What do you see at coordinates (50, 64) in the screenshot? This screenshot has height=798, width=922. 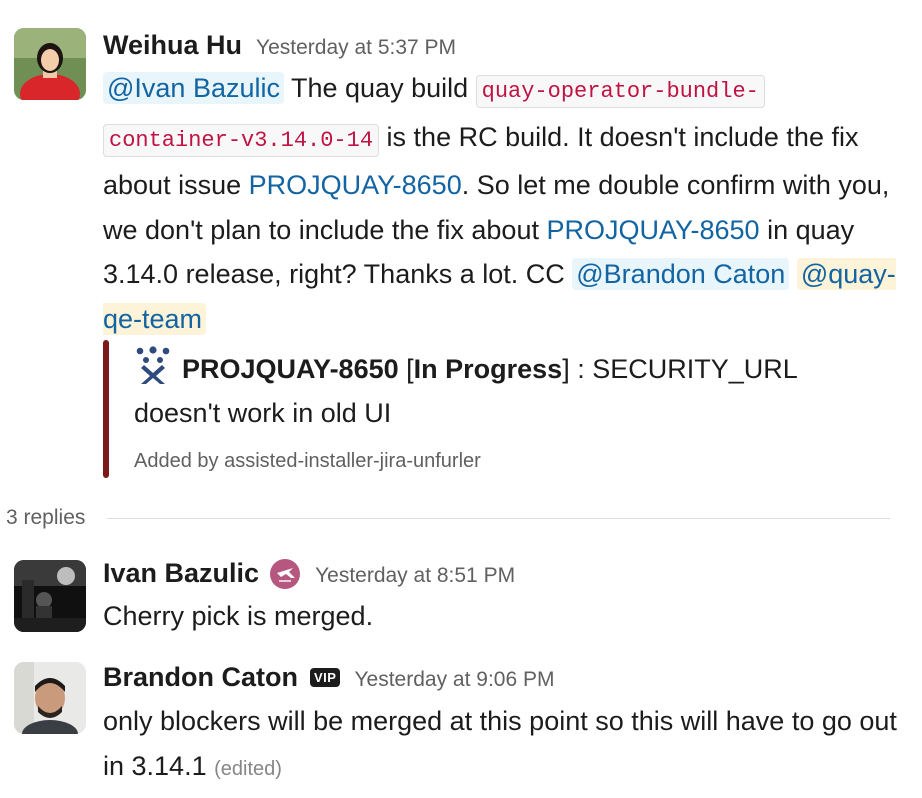 I see `avatar-weihua-hu` at bounding box center [50, 64].